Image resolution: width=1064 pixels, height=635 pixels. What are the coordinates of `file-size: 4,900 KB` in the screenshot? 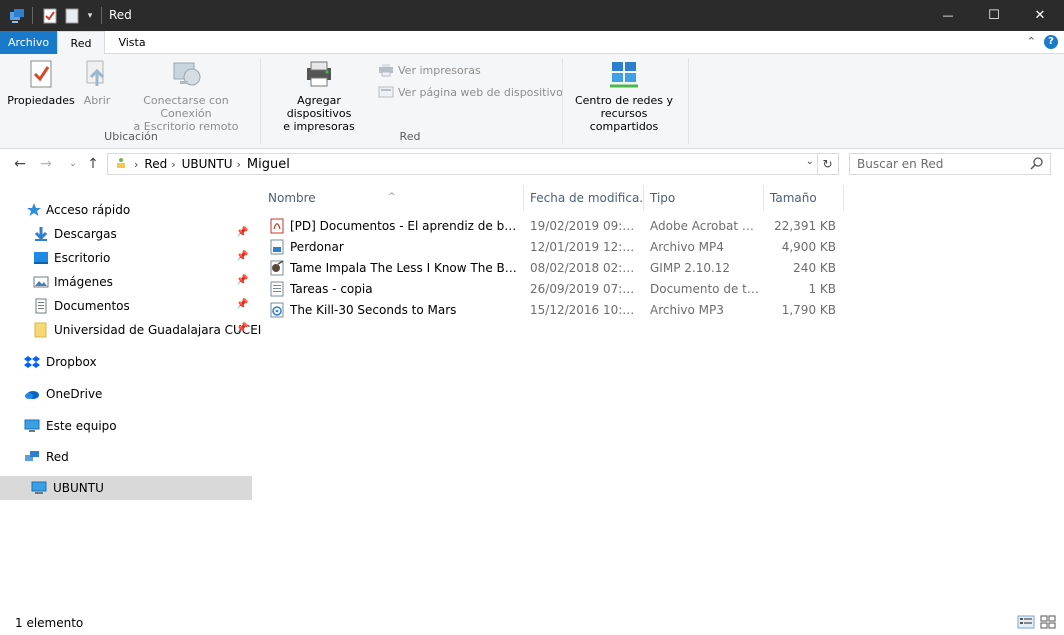 It's located at (808, 247).